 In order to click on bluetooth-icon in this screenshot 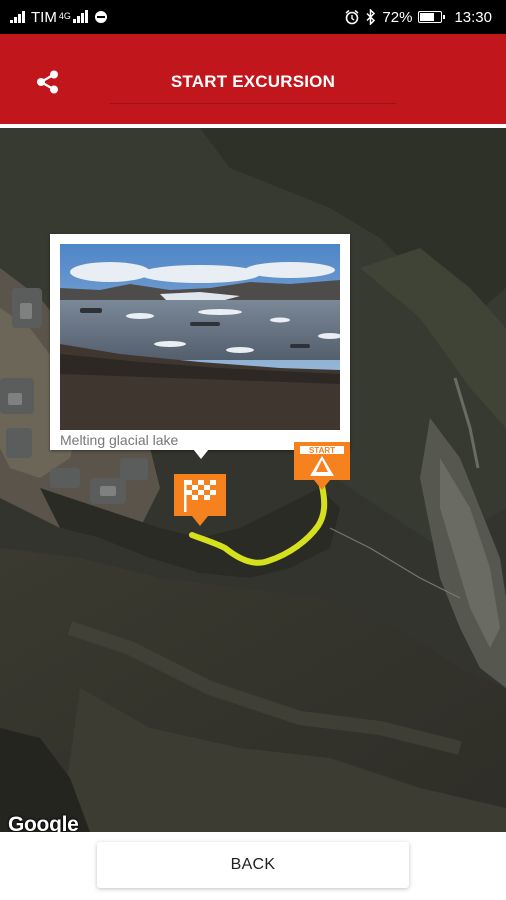, I will do `click(371, 17)`.